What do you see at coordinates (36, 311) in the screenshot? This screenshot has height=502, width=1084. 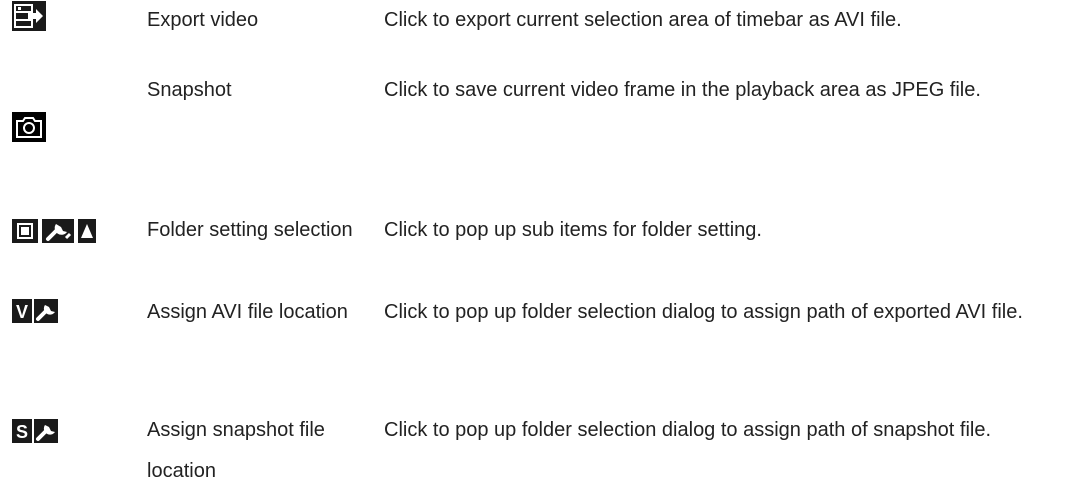 I see `avi-folder-icon: V` at bounding box center [36, 311].